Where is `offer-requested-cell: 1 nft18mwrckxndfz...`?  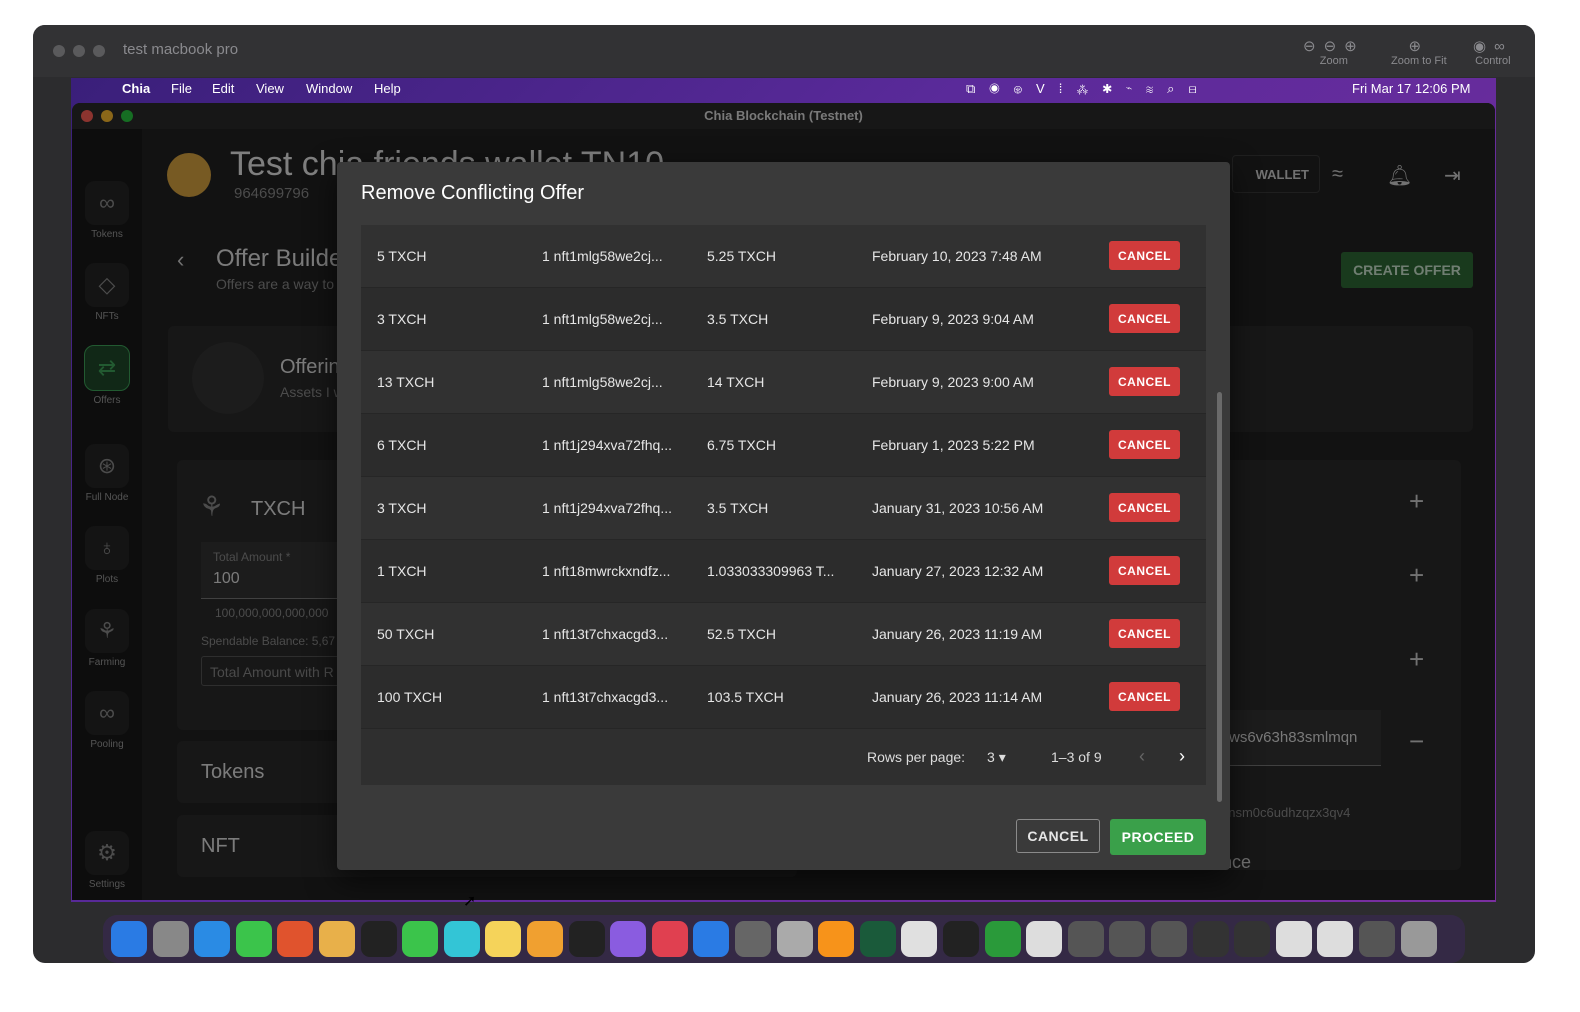 offer-requested-cell: 1 nft18mwrckxndfz... is located at coordinates (606, 571).